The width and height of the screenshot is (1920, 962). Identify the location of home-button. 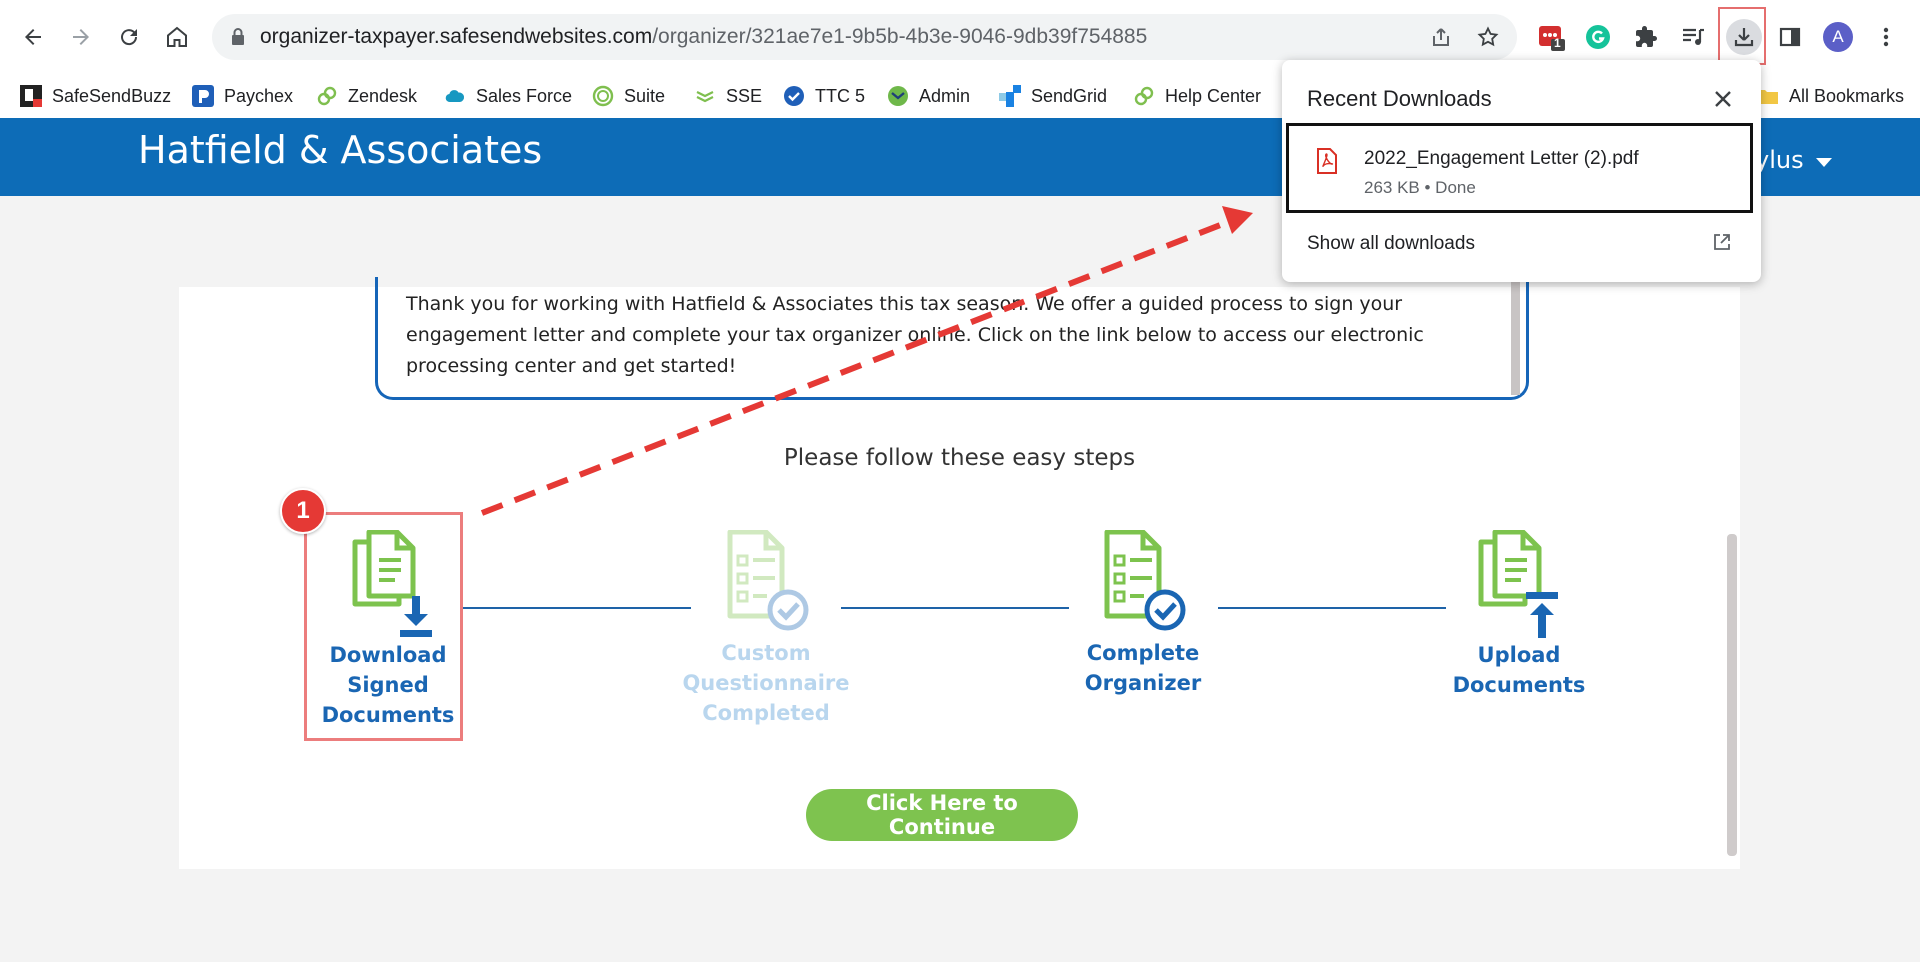
(177, 37).